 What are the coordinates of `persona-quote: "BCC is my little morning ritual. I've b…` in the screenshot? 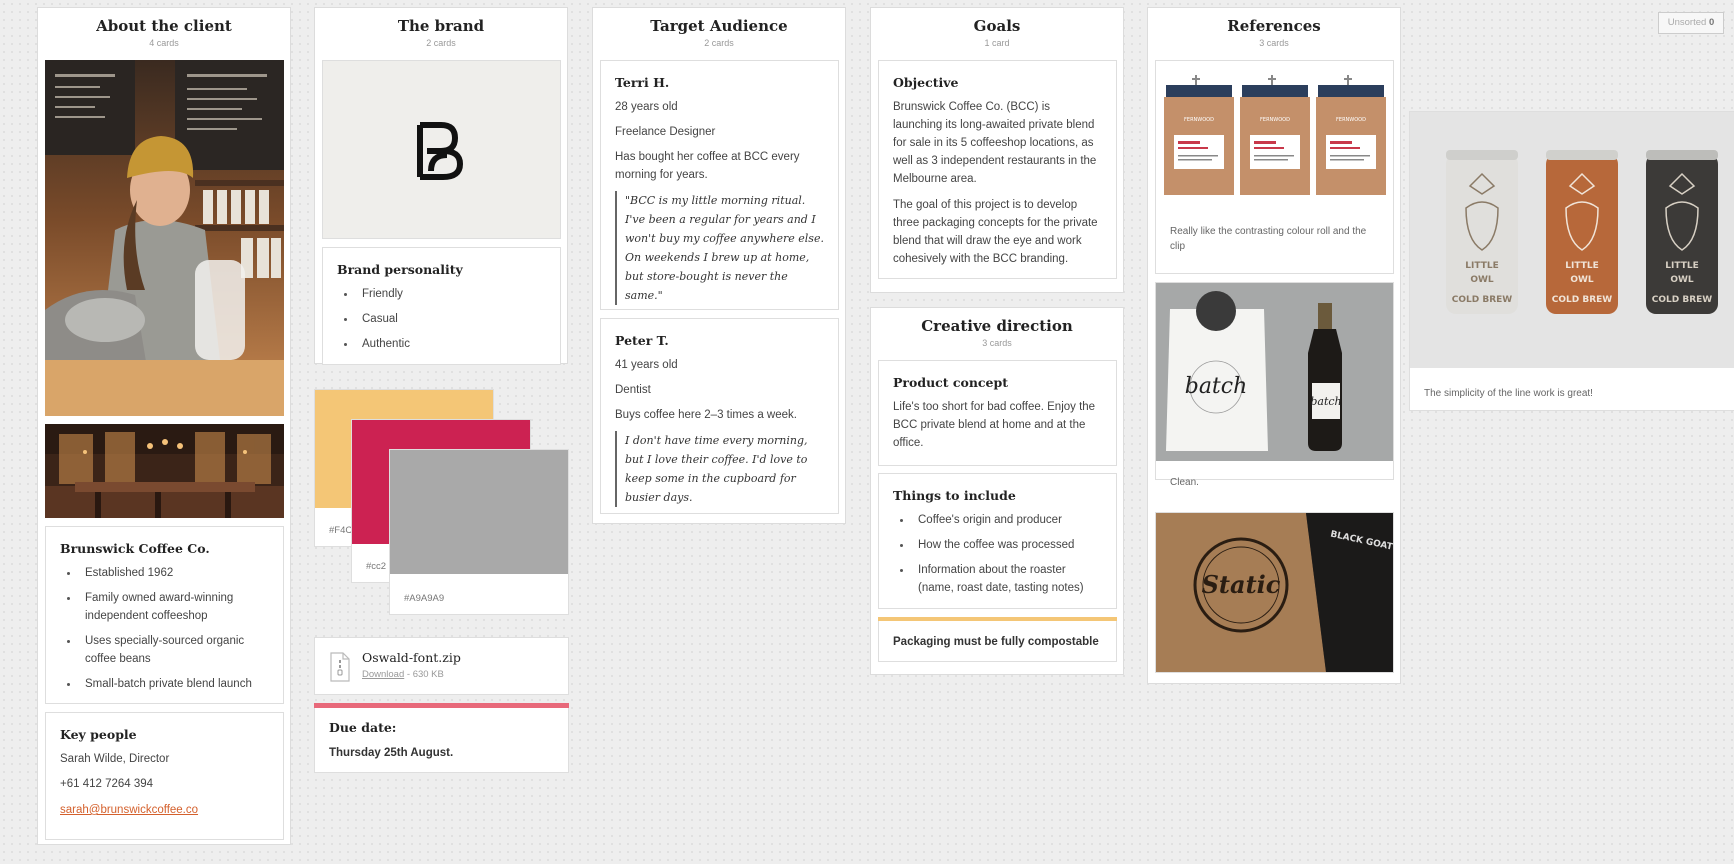 It's located at (719, 248).